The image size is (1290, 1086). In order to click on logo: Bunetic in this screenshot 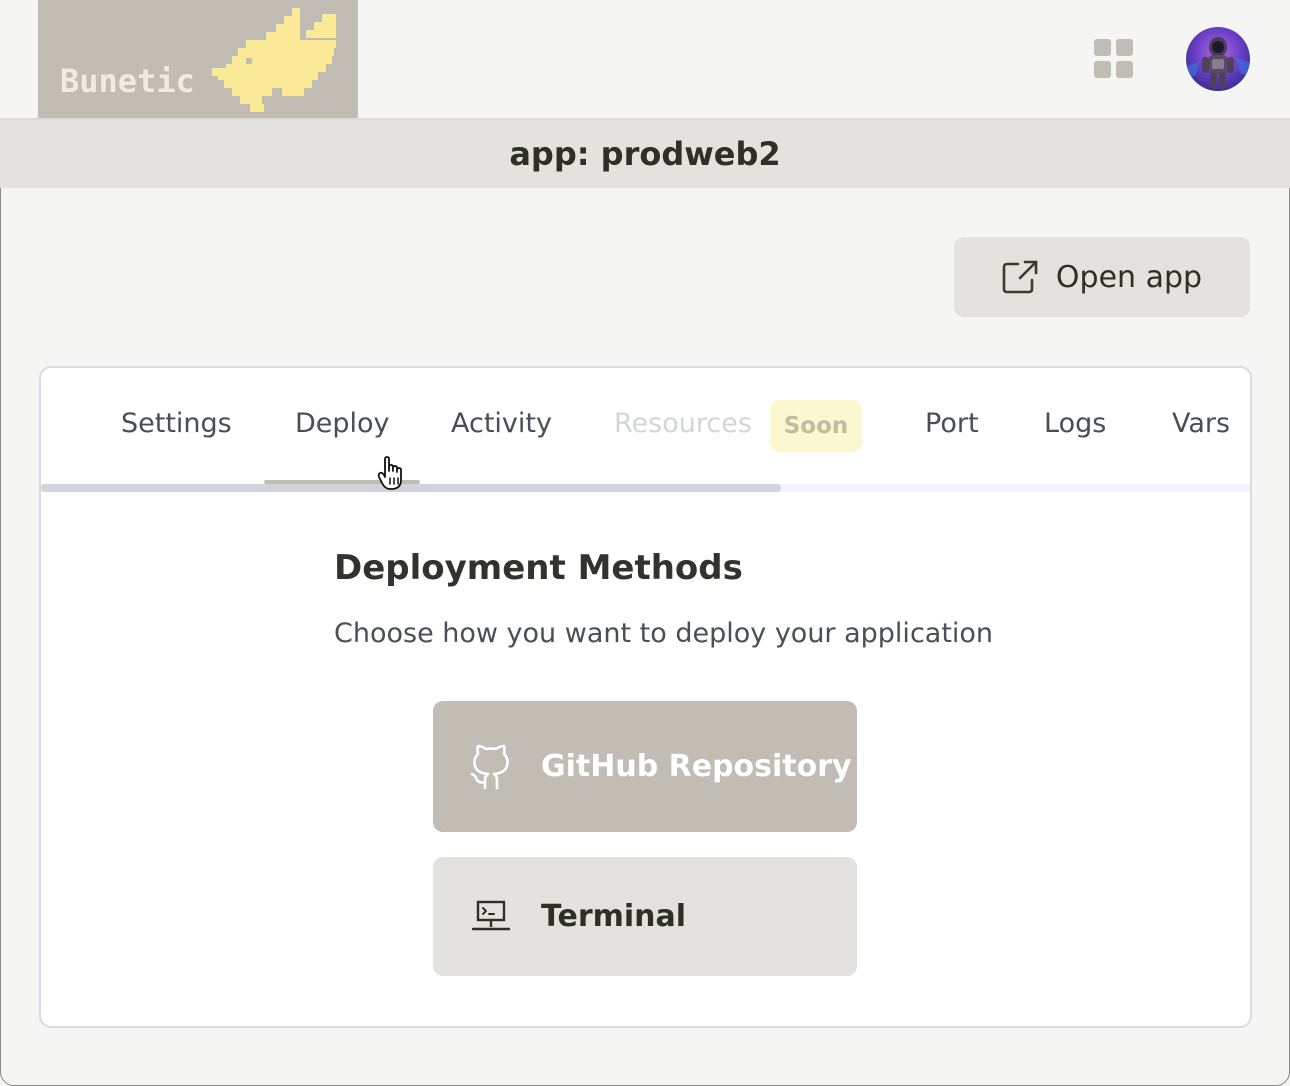, I will do `click(198, 59)`.